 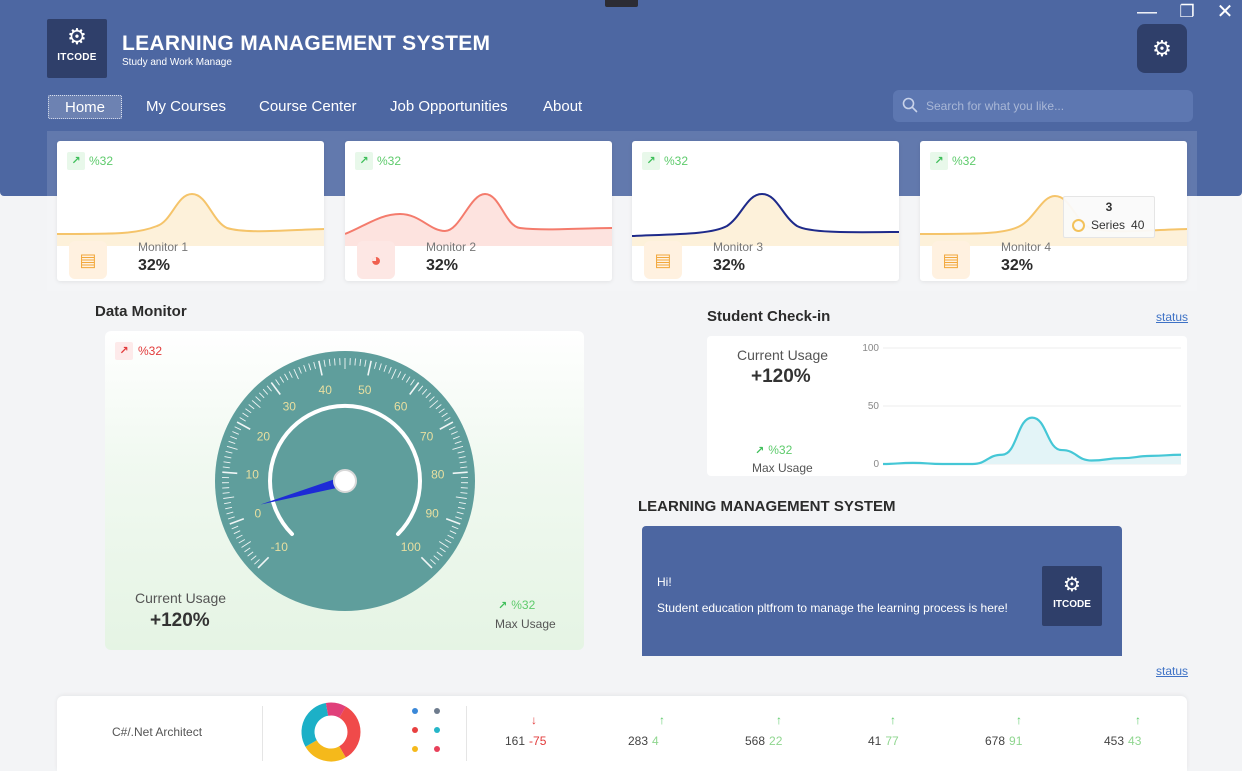 I want to click on monitor-card-2: ↗ %32 ◕ Monitor 2 32%, so click(x=478, y=211).